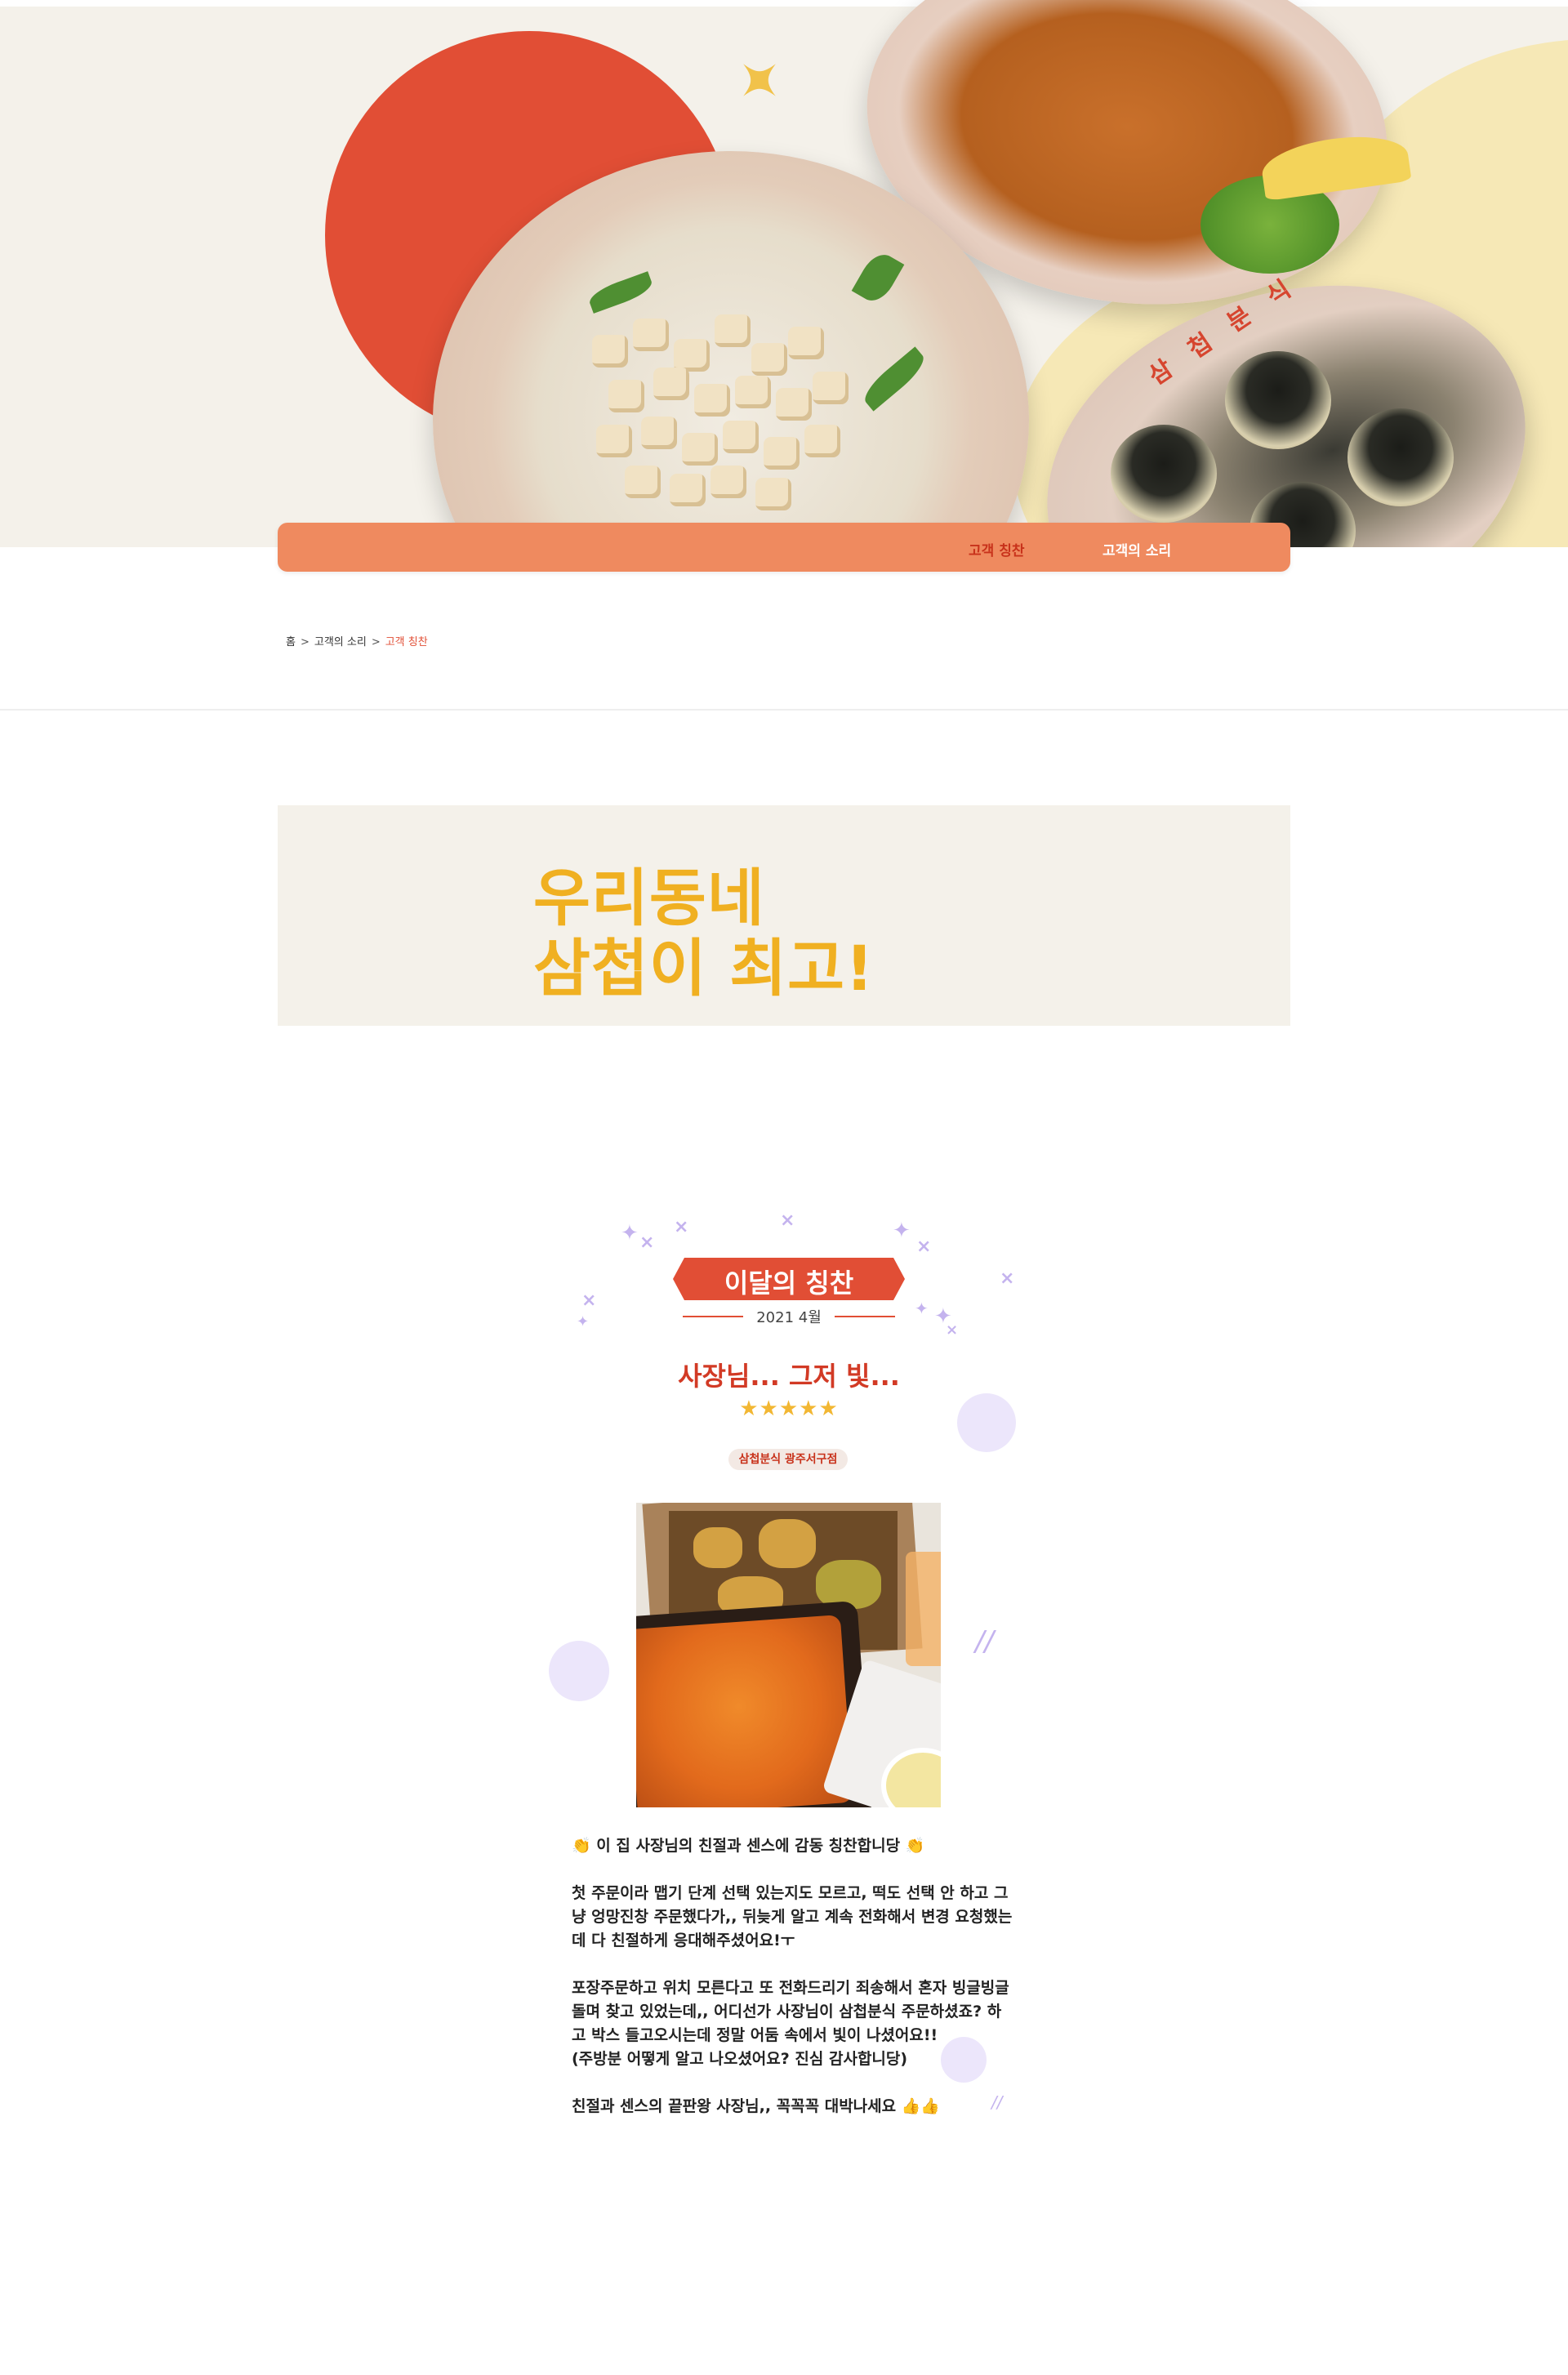 Image resolution: width=1568 pixels, height=2375 pixels. I want to click on breadcrumb-parent: 고객의 소리, so click(340, 640).